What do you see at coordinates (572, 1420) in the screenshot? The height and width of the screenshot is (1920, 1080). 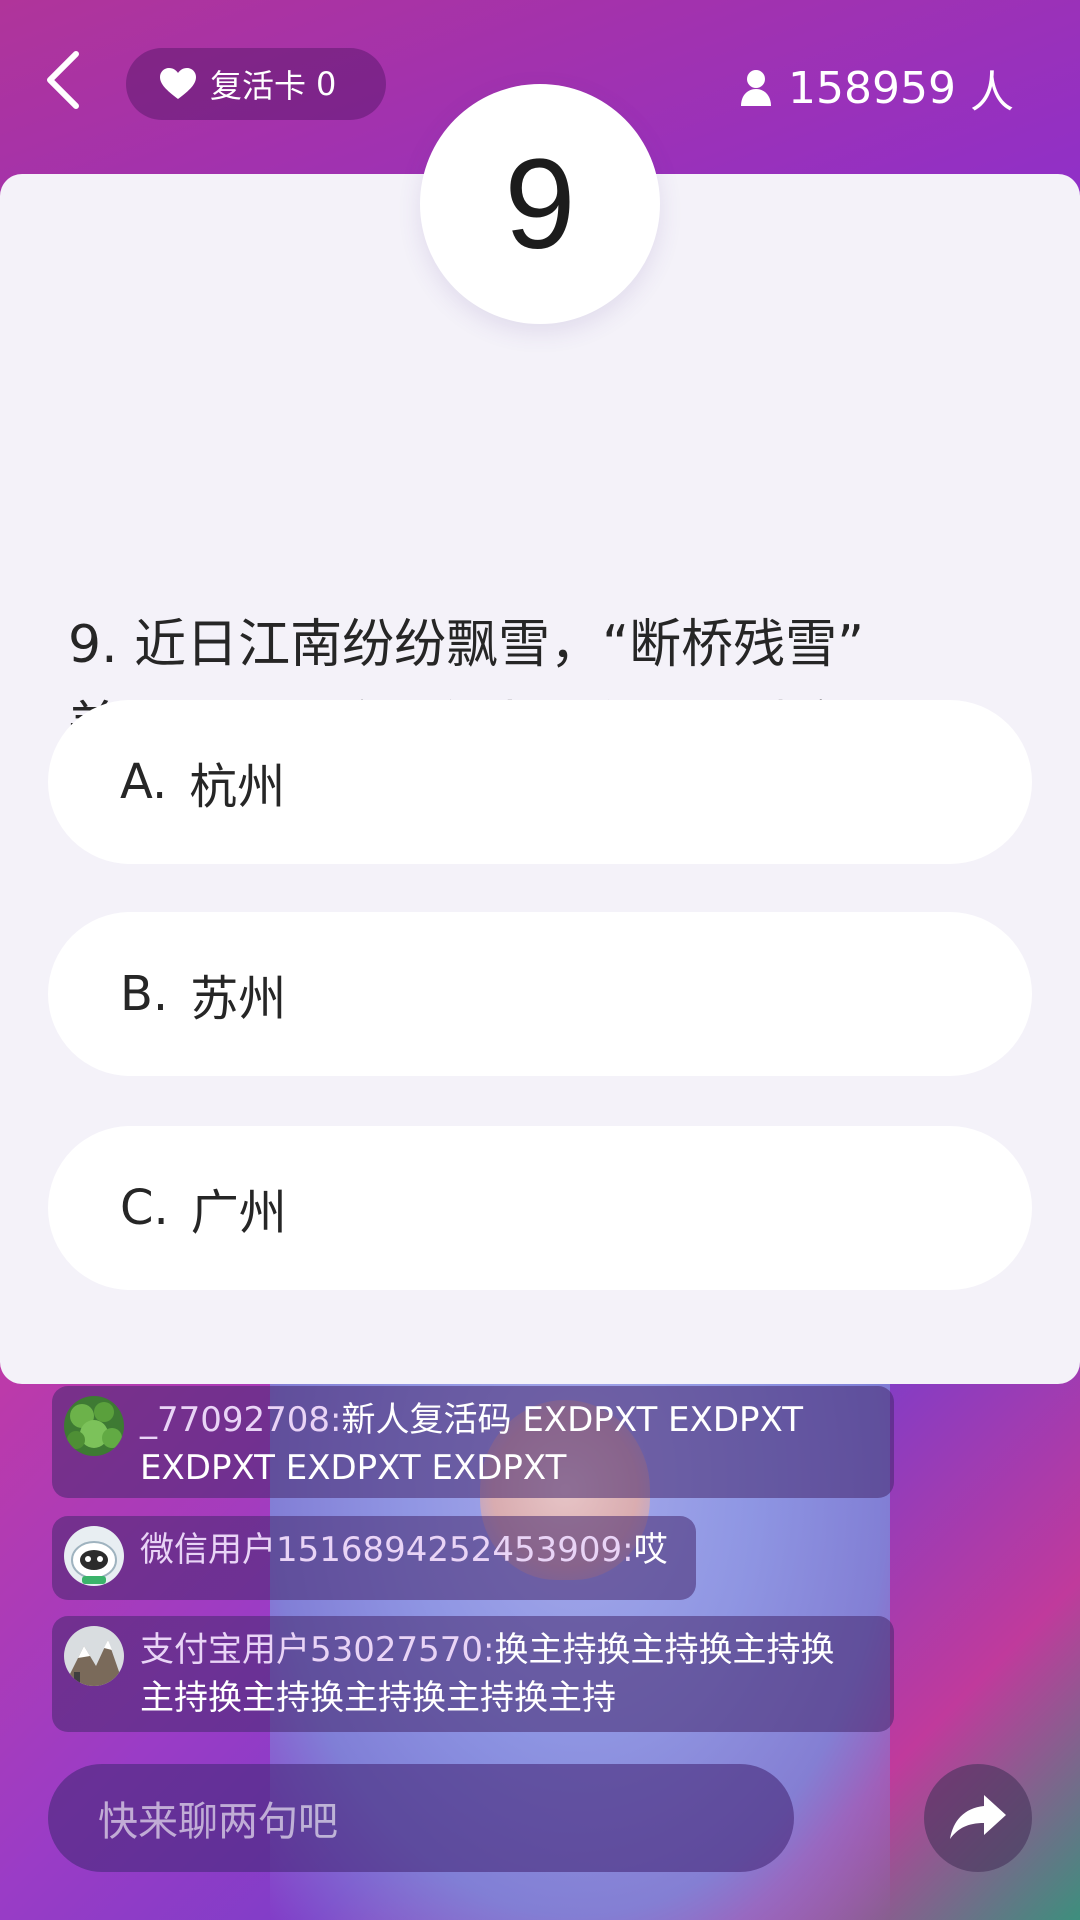 I see `chat-text: 新人复活码 EXDPXT EXDPXT` at bounding box center [572, 1420].